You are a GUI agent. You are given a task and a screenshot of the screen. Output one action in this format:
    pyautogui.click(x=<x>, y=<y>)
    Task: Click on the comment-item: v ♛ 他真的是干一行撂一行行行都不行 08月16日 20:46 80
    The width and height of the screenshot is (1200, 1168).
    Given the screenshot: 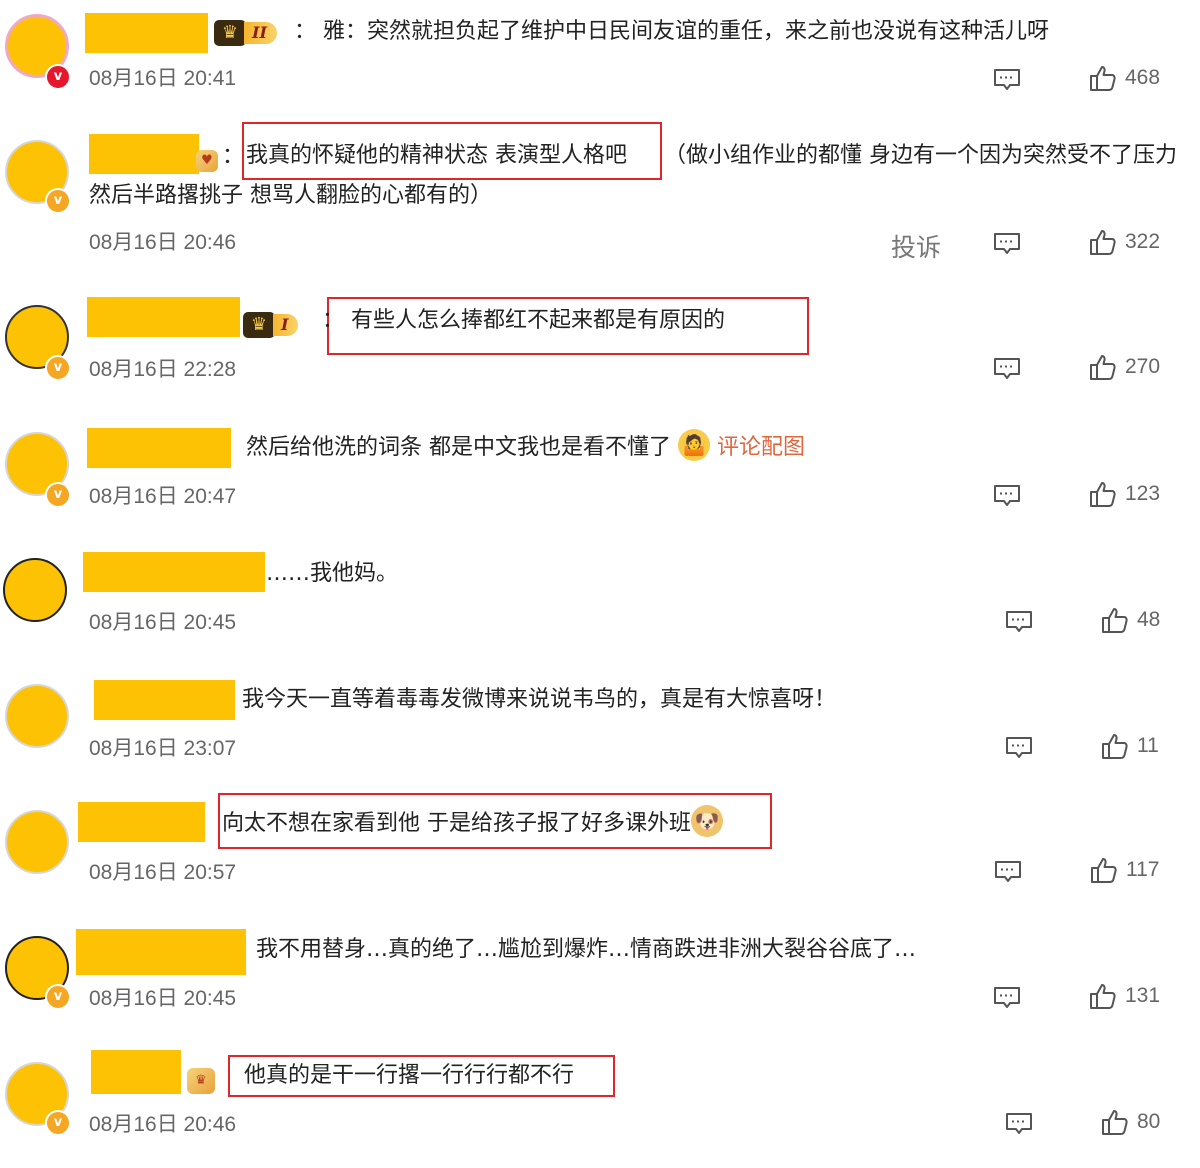 What is the action you would take?
    pyautogui.click(x=600, y=1105)
    